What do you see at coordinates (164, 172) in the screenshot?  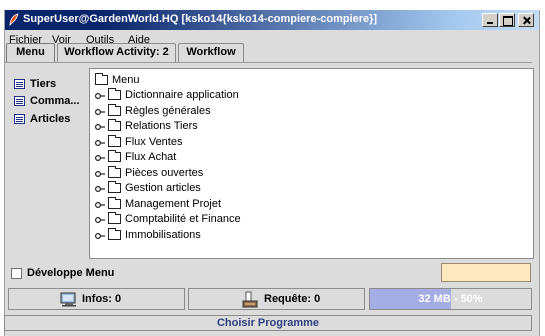 I see `tree-node-label: Pièces ouvertes` at bounding box center [164, 172].